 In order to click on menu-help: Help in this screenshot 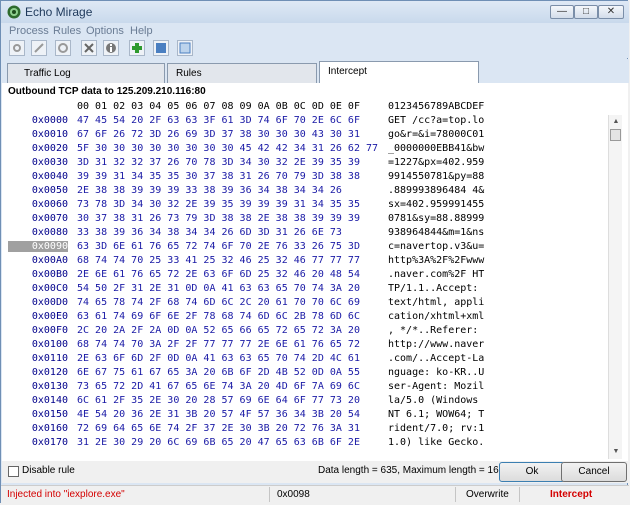, I will do `click(141, 31)`.